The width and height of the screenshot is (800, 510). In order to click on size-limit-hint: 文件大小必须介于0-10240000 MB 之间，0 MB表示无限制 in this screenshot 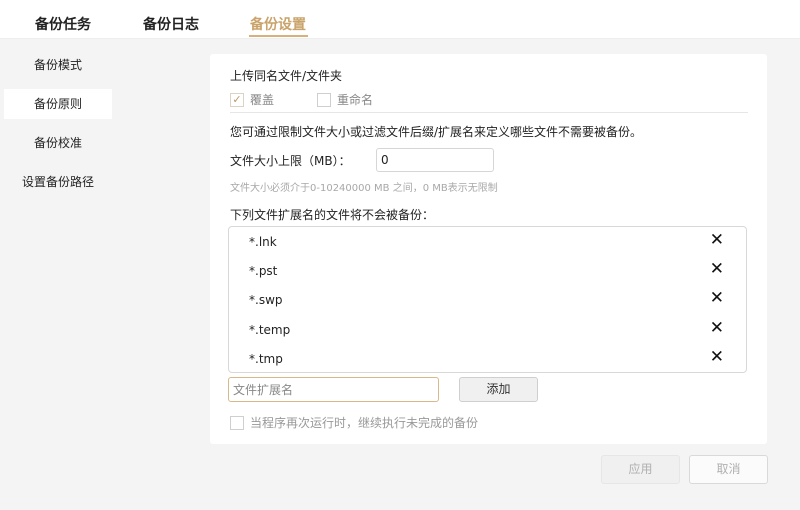, I will do `click(364, 188)`.